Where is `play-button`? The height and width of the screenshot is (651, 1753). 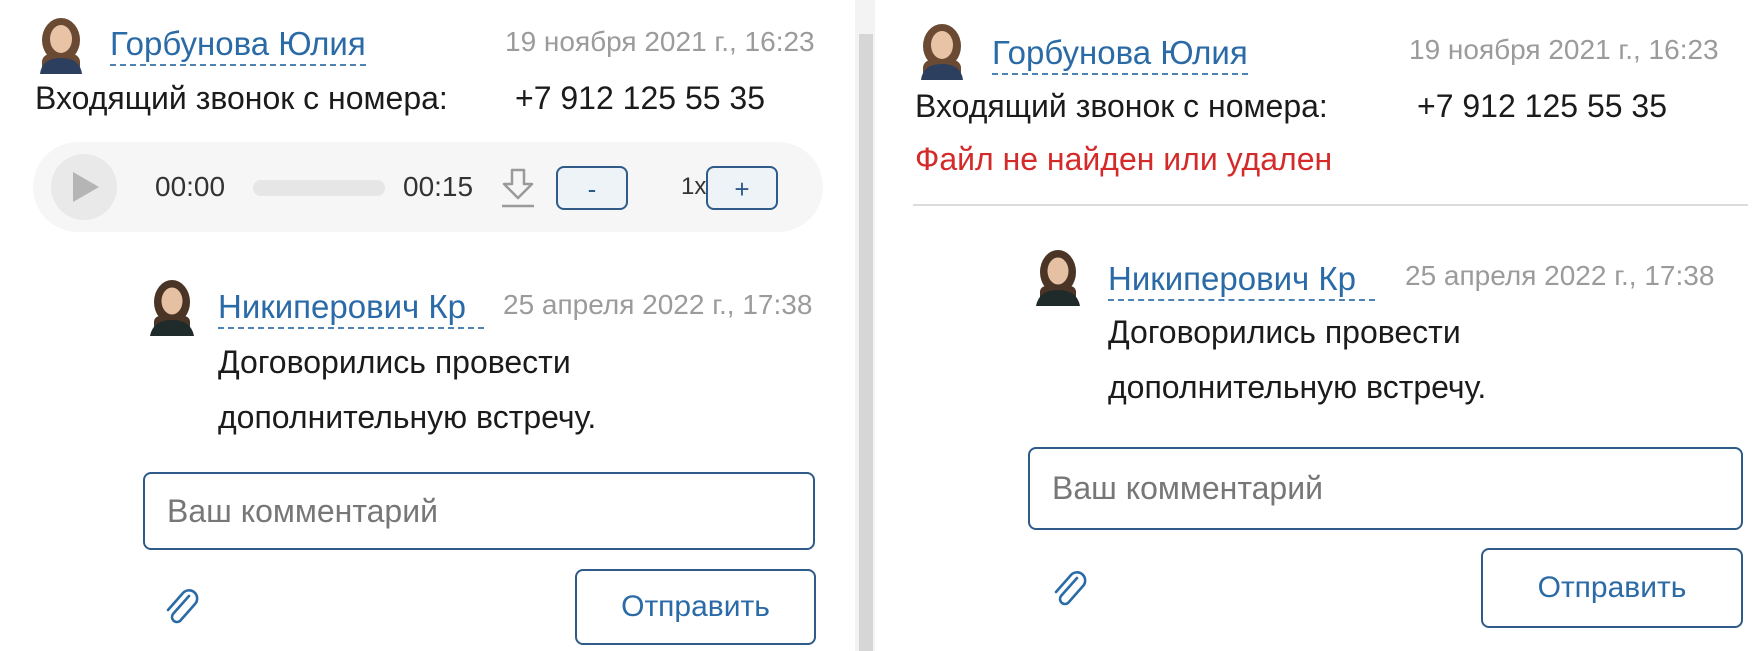 play-button is located at coordinates (84, 187).